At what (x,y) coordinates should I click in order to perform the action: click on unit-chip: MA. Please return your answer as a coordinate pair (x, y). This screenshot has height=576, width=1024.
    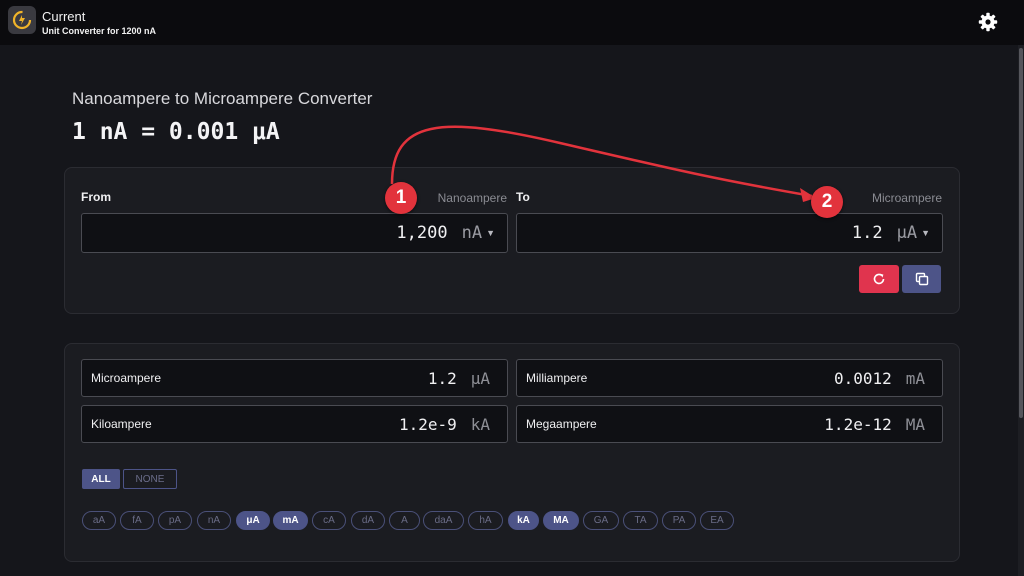
    Looking at the image, I should click on (561, 520).